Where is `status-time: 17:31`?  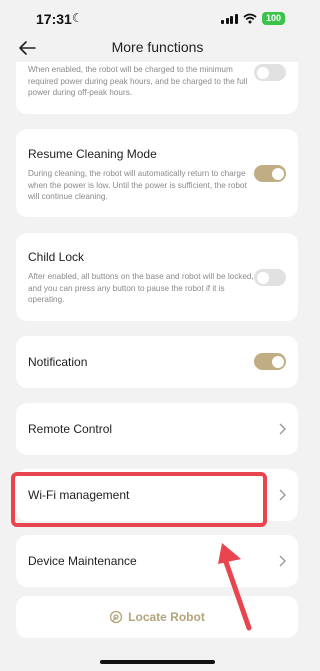
status-time: 17:31 is located at coordinates (54, 19).